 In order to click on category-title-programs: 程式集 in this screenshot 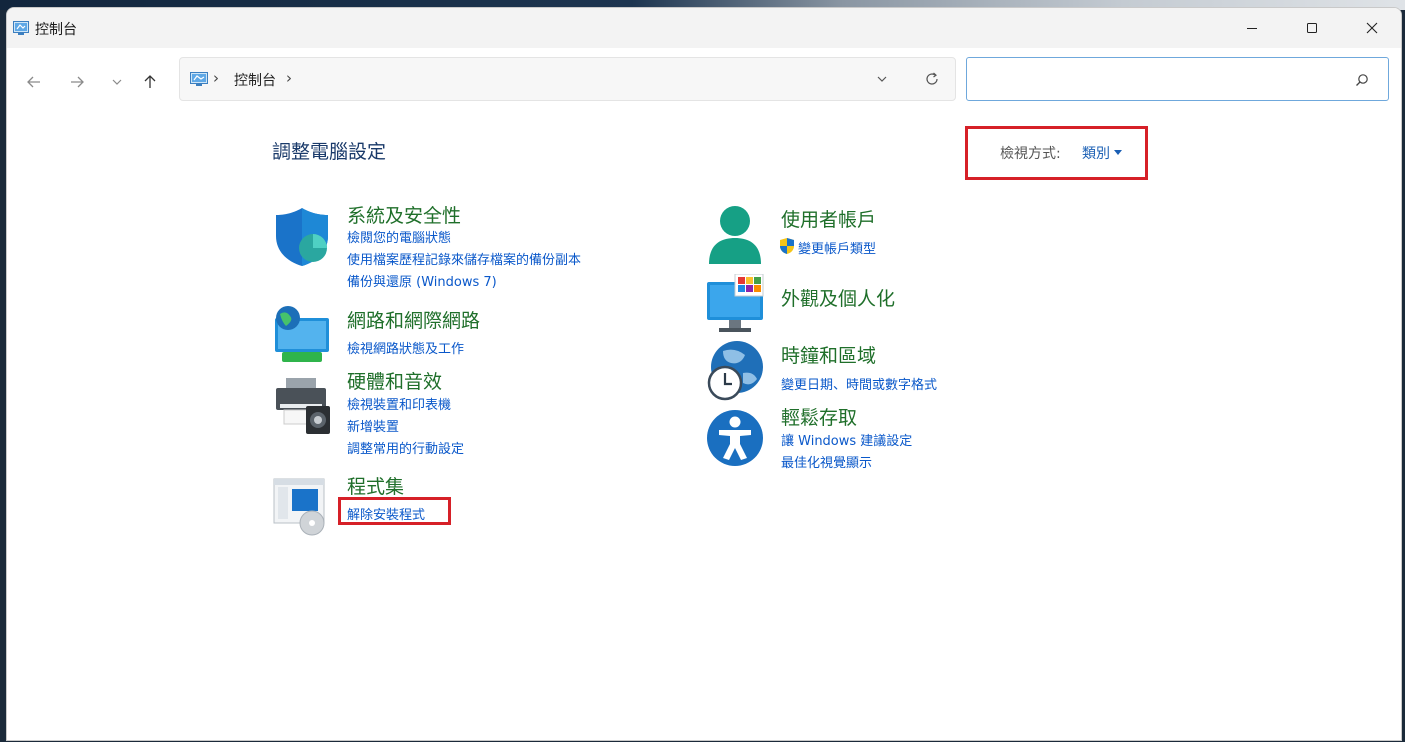, I will do `click(375, 485)`.